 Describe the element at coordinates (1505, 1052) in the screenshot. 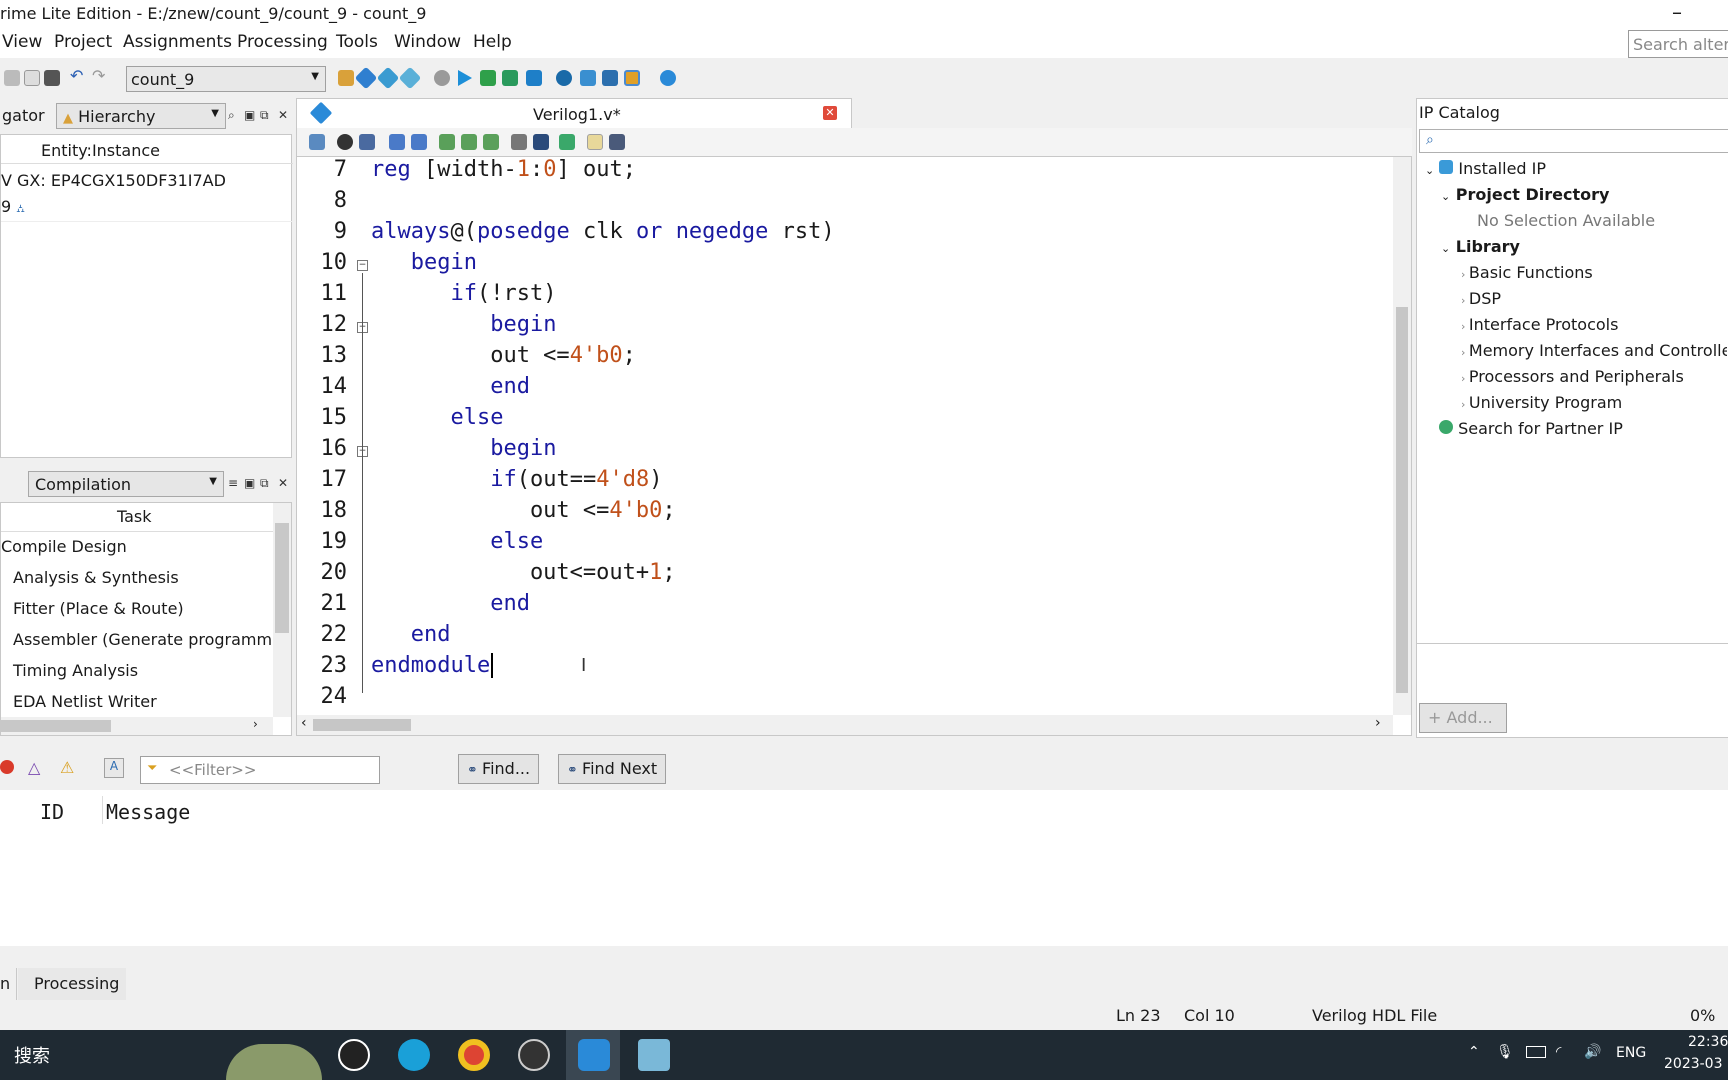

I see `microphone-icon: 🎙` at that location.